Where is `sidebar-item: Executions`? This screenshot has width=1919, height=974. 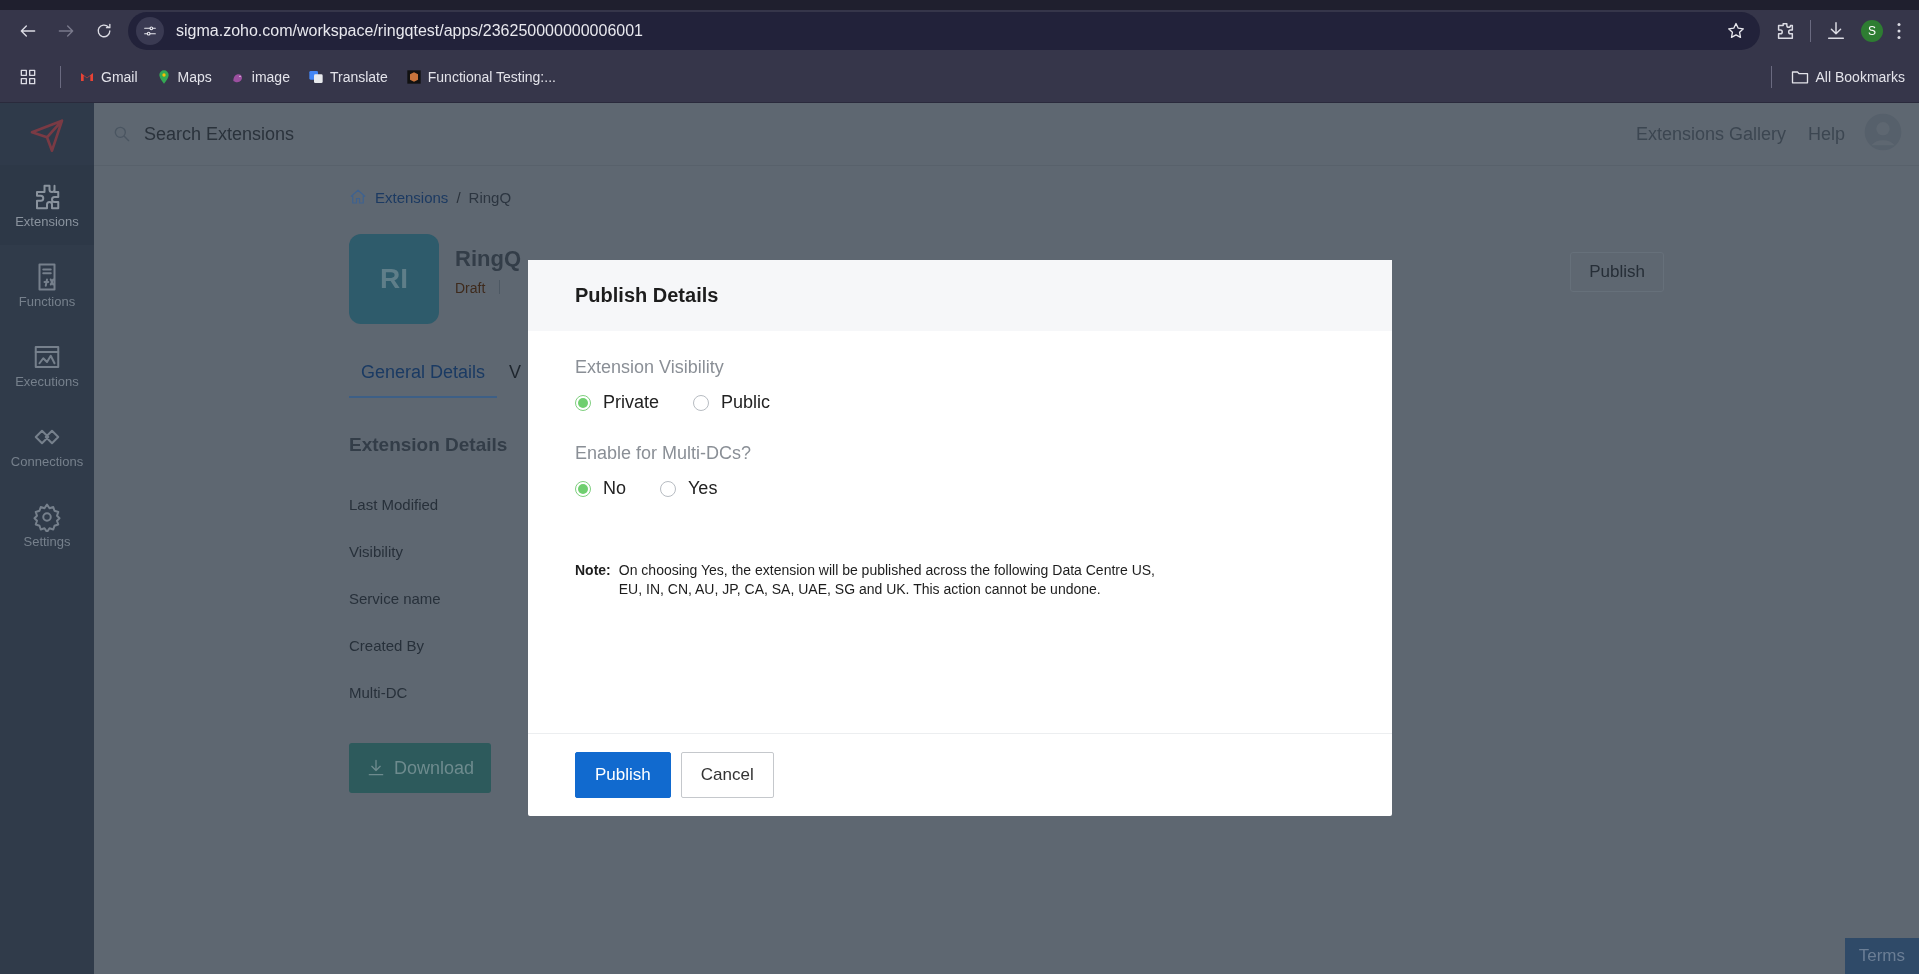 sidebar-item: Executions is located at coordinates (47, 365).